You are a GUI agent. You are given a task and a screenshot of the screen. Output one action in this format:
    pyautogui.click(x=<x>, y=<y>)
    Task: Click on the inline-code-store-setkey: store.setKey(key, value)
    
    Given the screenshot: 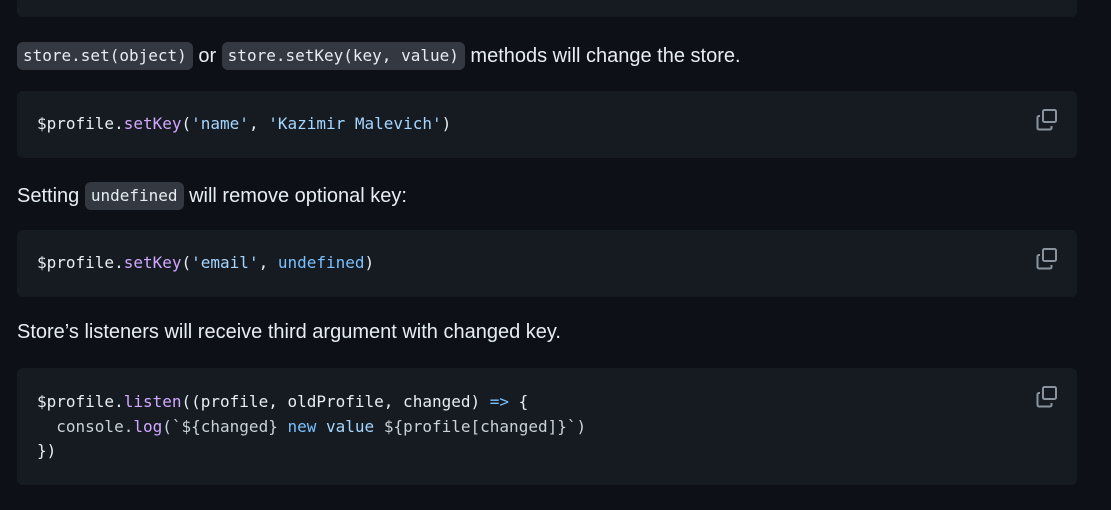 What is the action you would take?
    pyautogui.click(x=343, y=56)
    